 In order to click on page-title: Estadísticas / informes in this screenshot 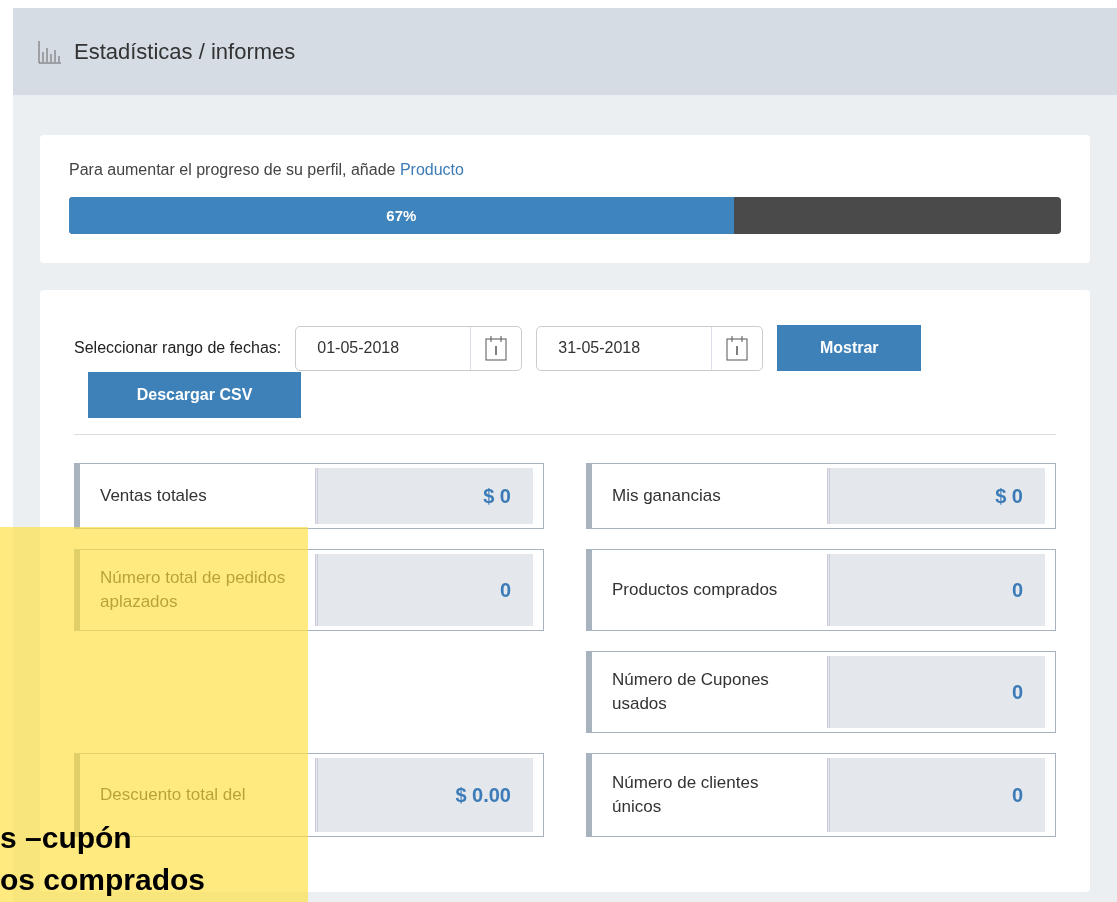, I will do `click(185, 51)`.